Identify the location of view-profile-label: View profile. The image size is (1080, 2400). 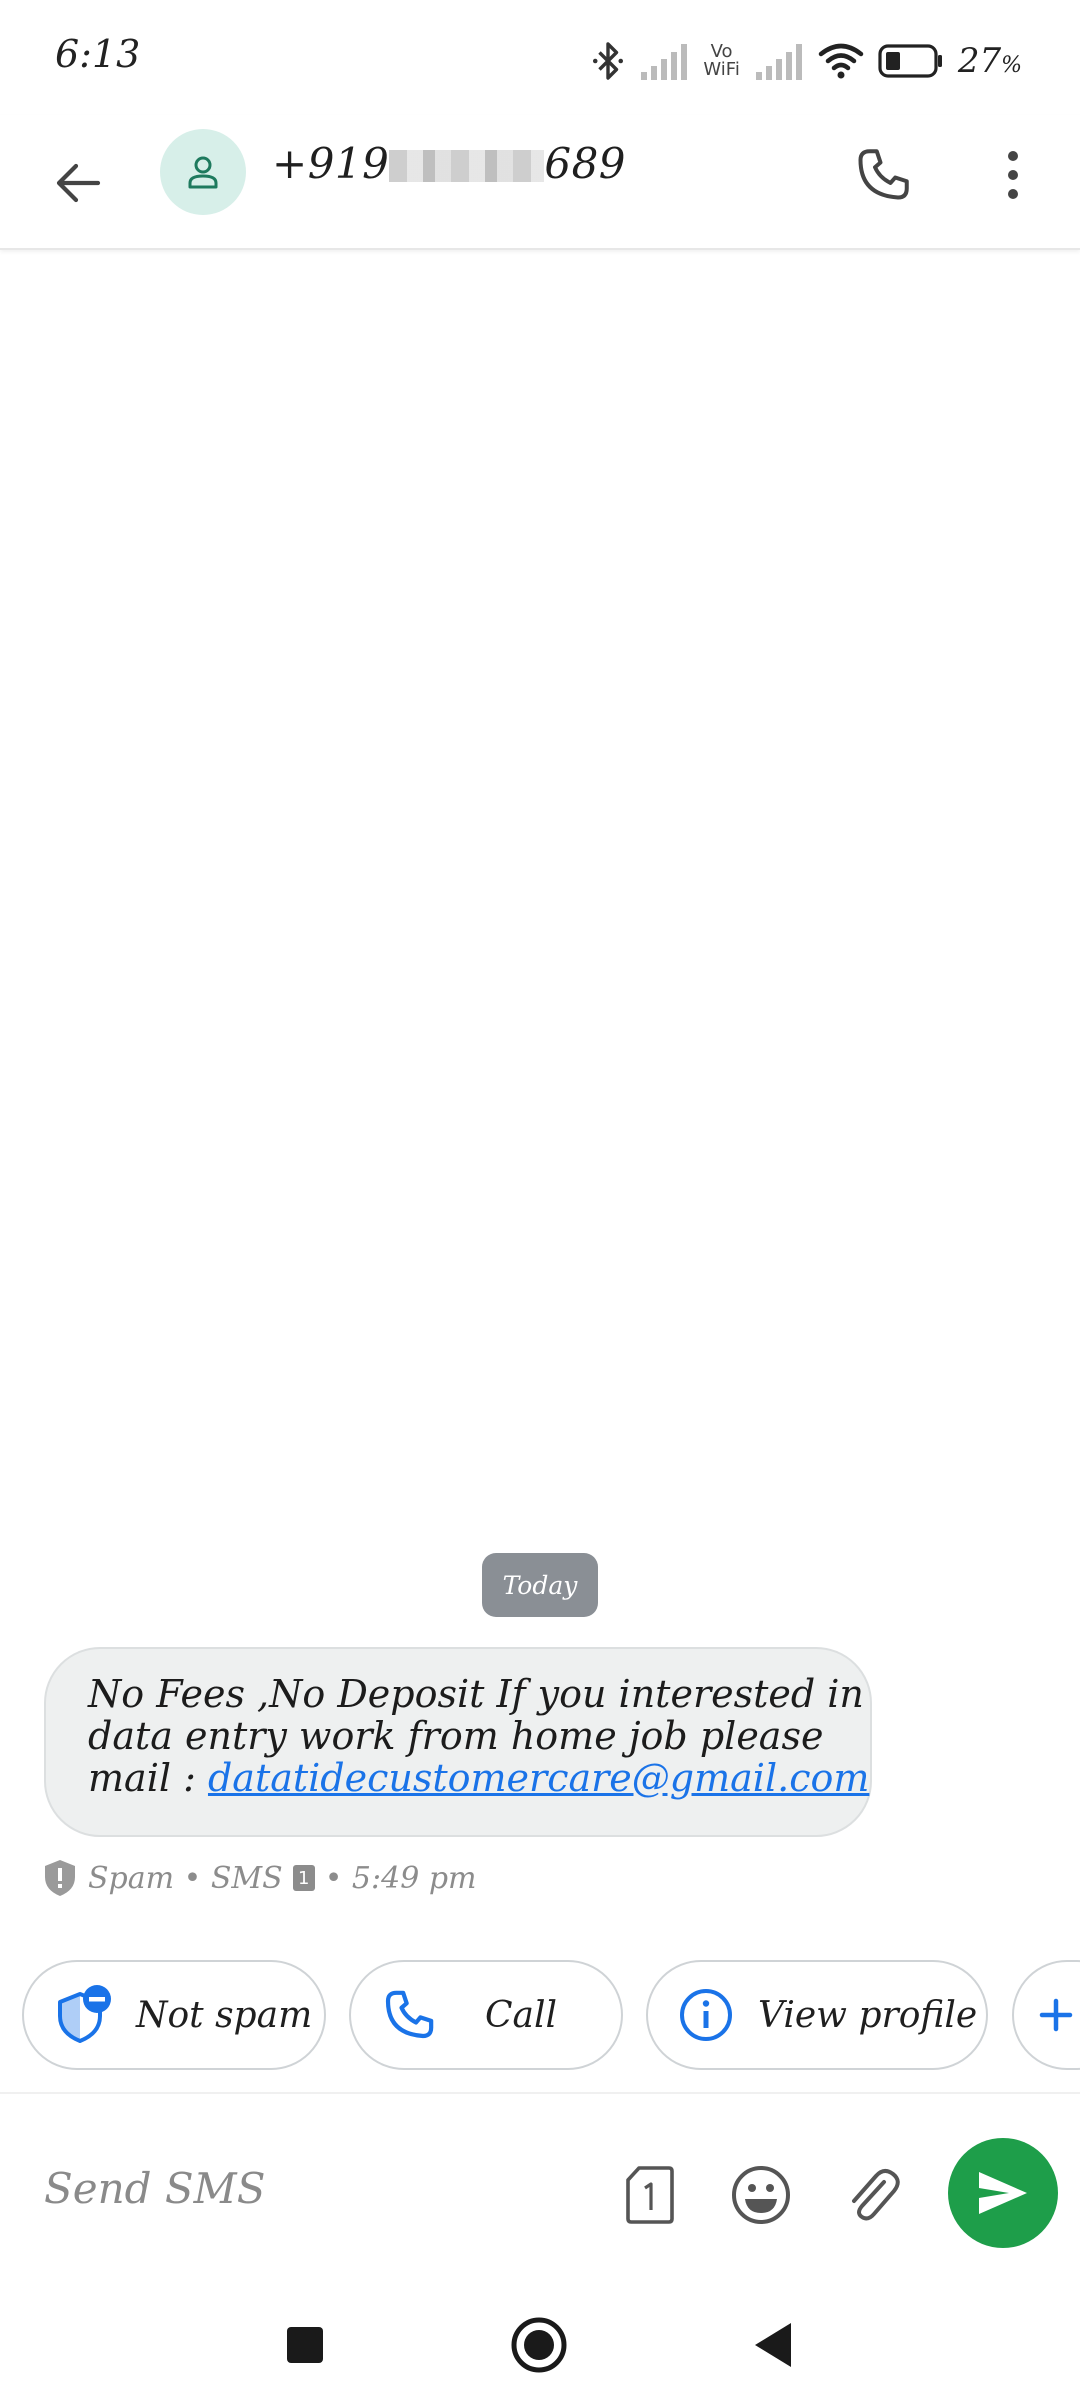
(868, 2015).